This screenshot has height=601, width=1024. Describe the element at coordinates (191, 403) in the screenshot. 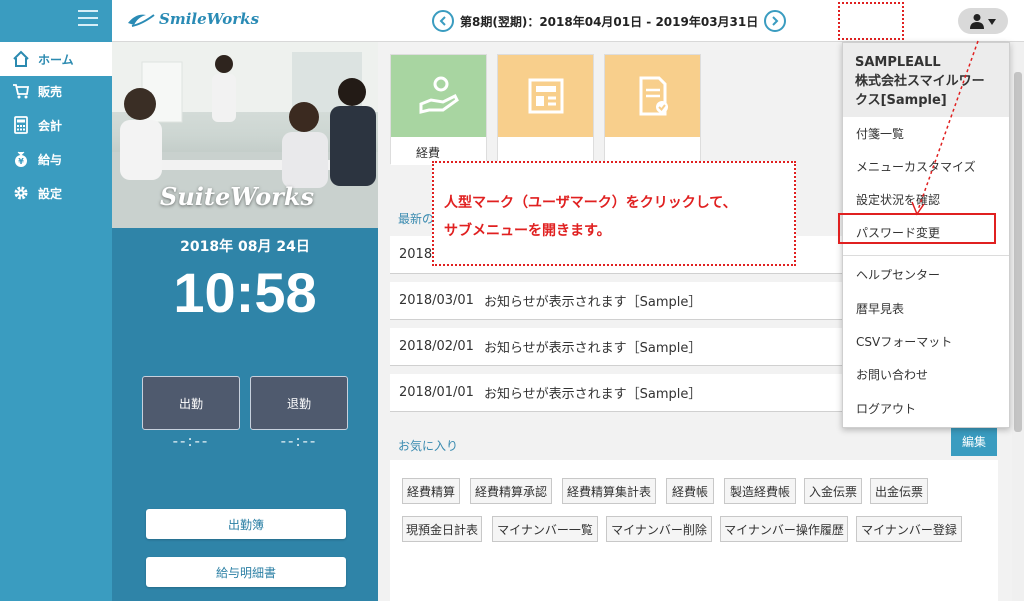

I see `clock-in-button: 出勤` at that location.